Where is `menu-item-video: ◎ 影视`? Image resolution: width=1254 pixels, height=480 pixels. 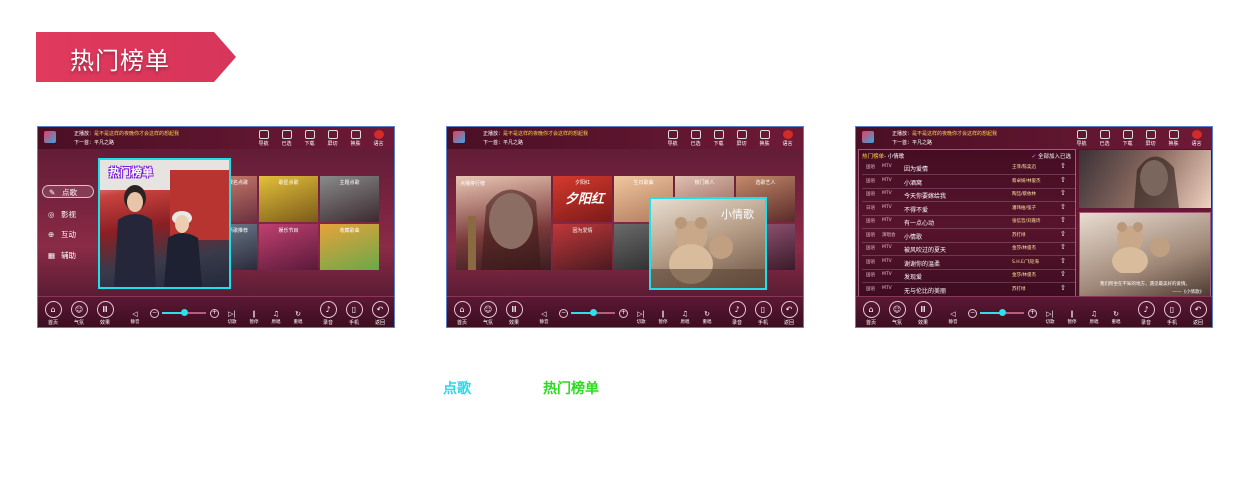
menu-item-video: ◎ 影视 is located at coordinates (68, 214).